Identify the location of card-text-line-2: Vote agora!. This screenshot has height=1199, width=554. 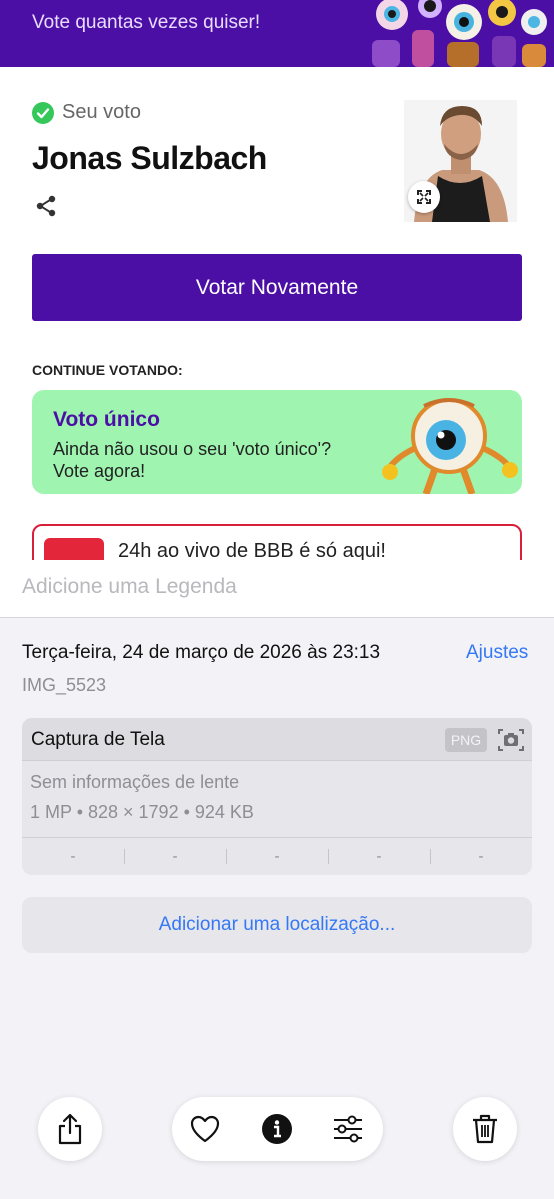
(99, 471).